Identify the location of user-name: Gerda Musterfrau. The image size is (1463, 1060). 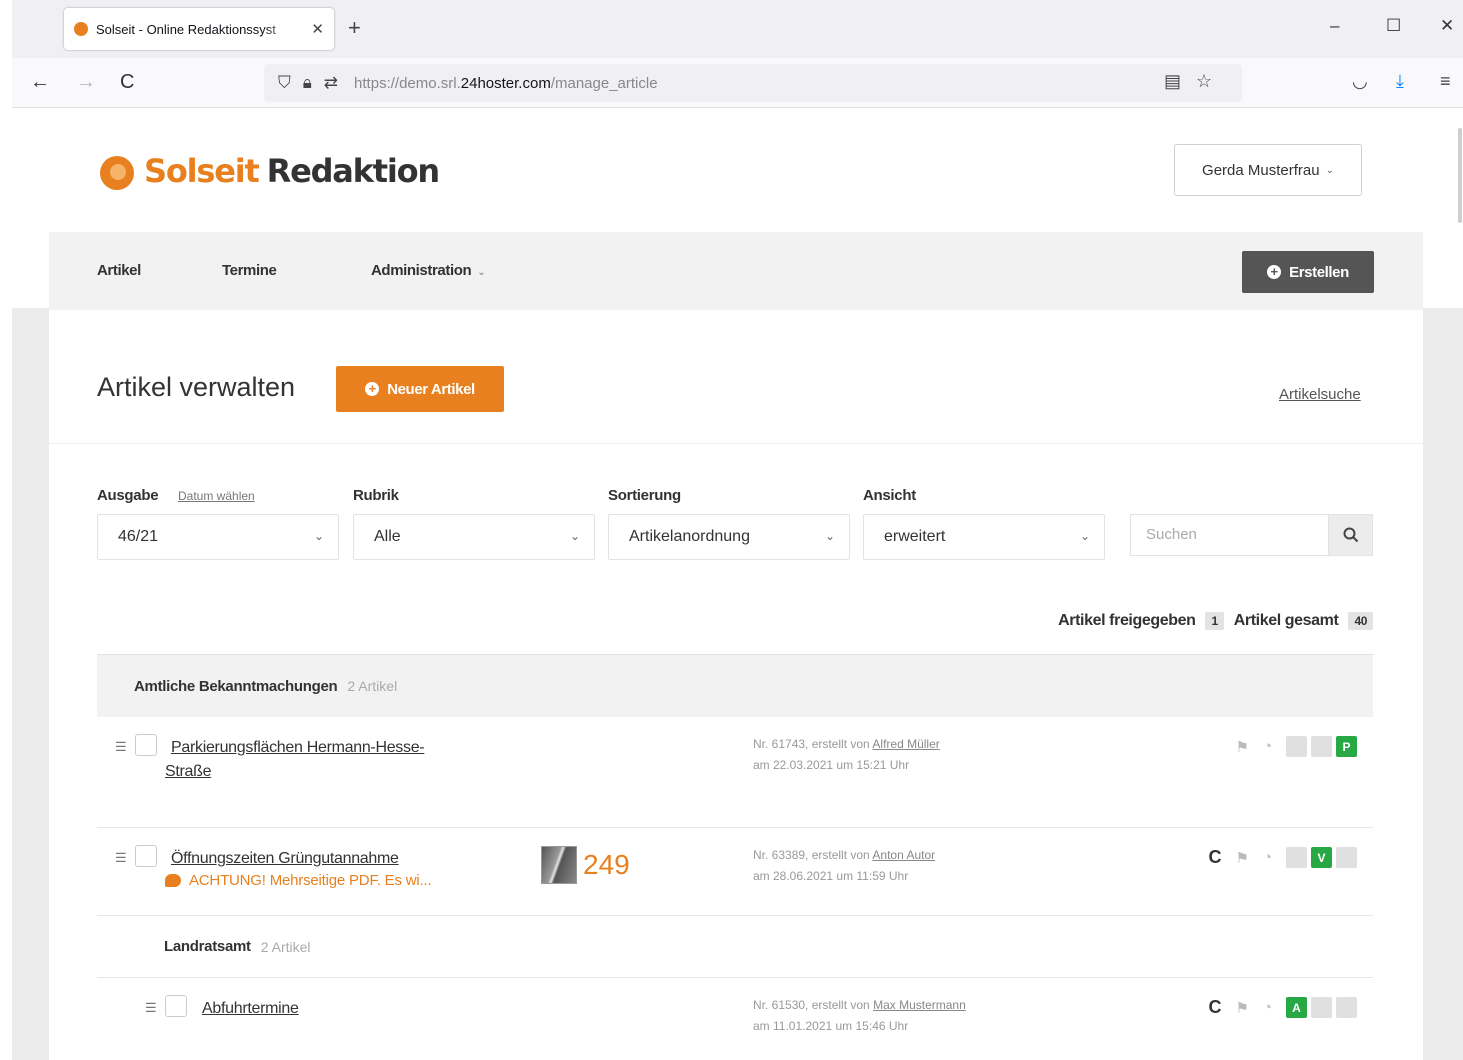
(1261, 170).